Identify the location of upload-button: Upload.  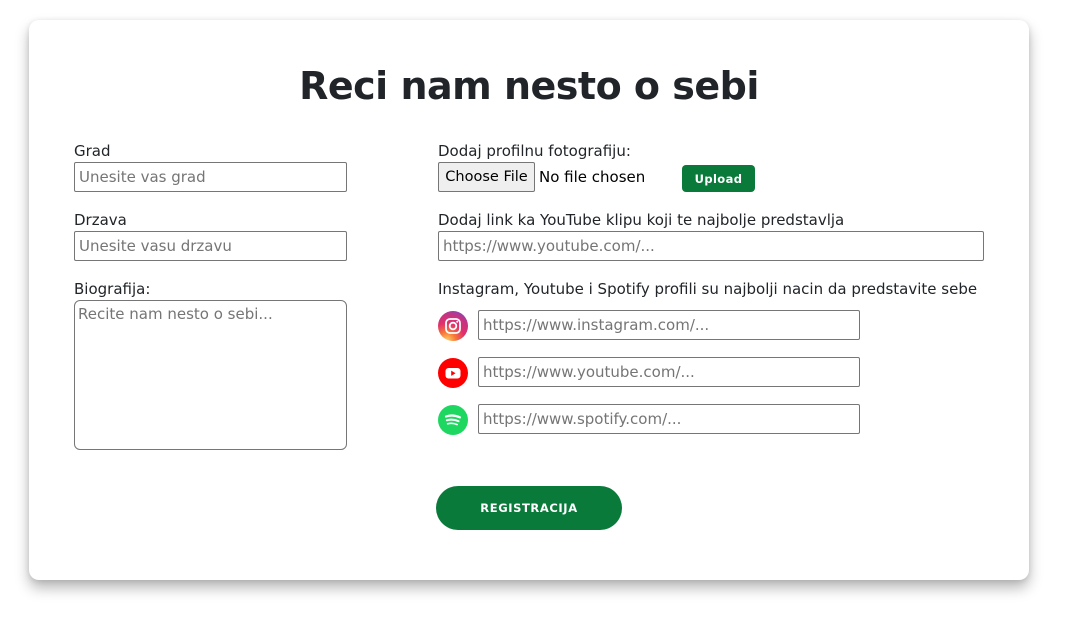
(718, 178).